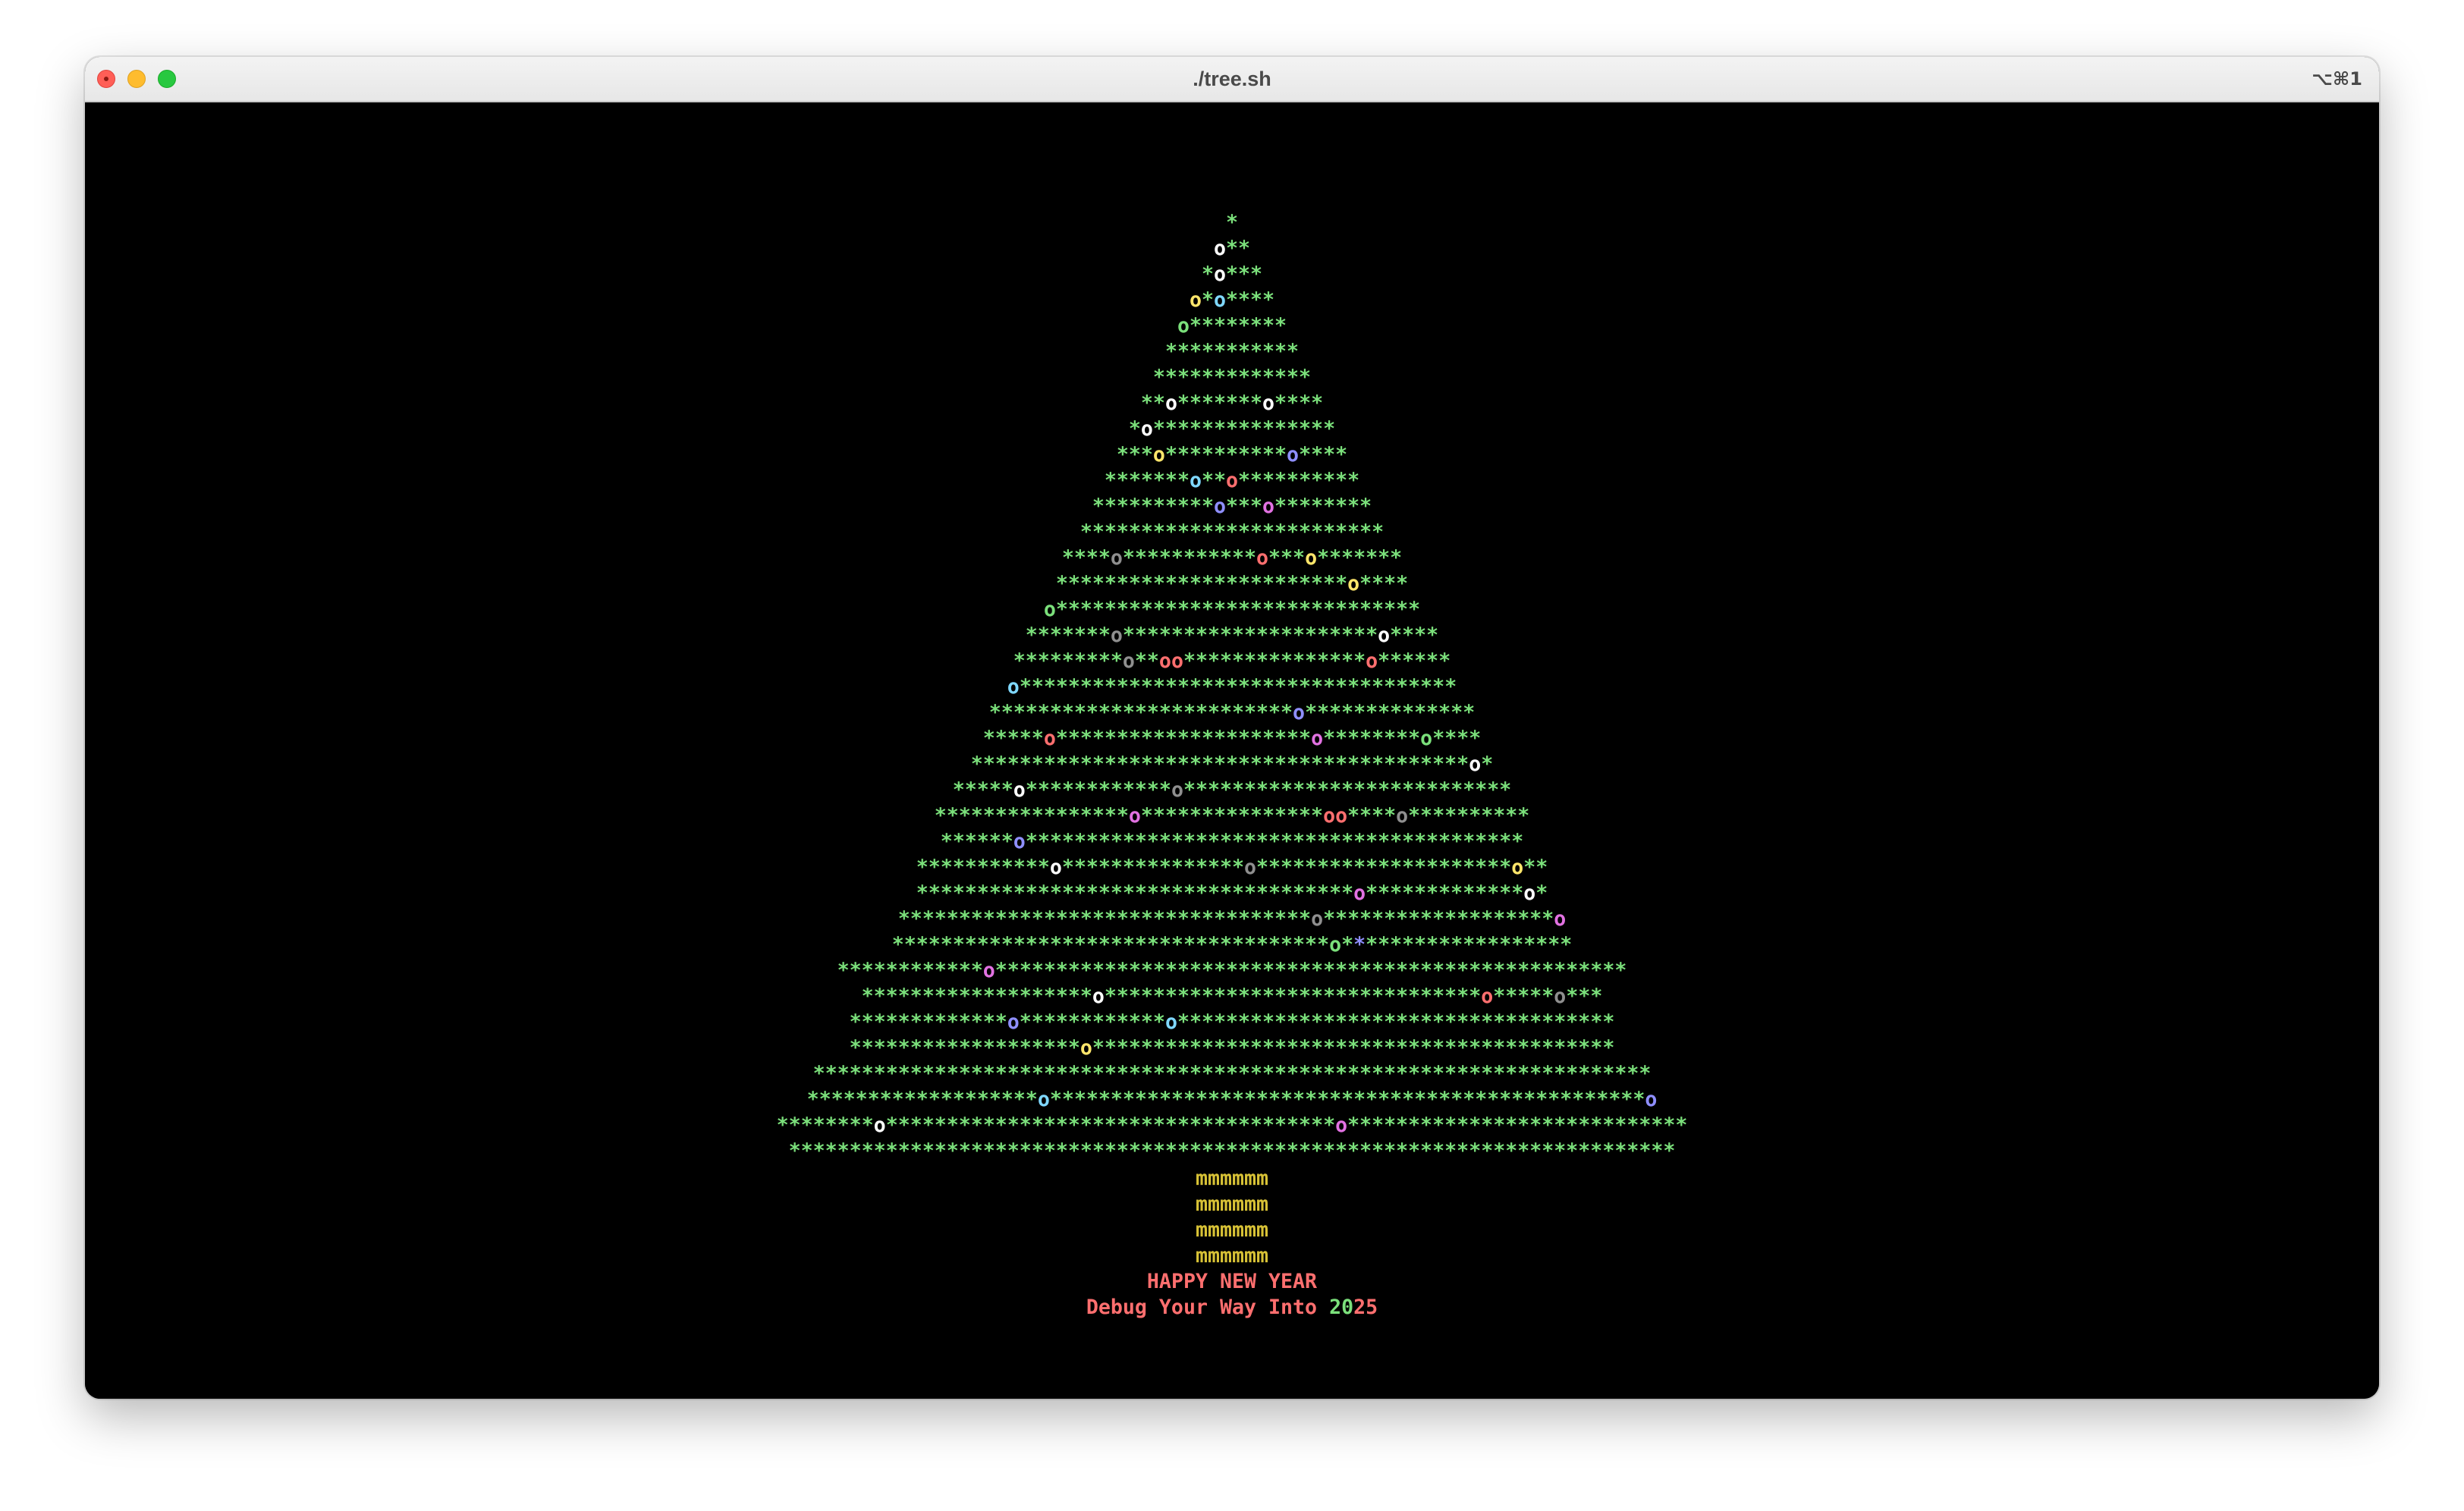 Image resolution: width=2464 pixels, height=1511 pixels. Describe the element at coordinates (1293, 996) in the screenshot. I see `tree-branch: *******************************` at that location.